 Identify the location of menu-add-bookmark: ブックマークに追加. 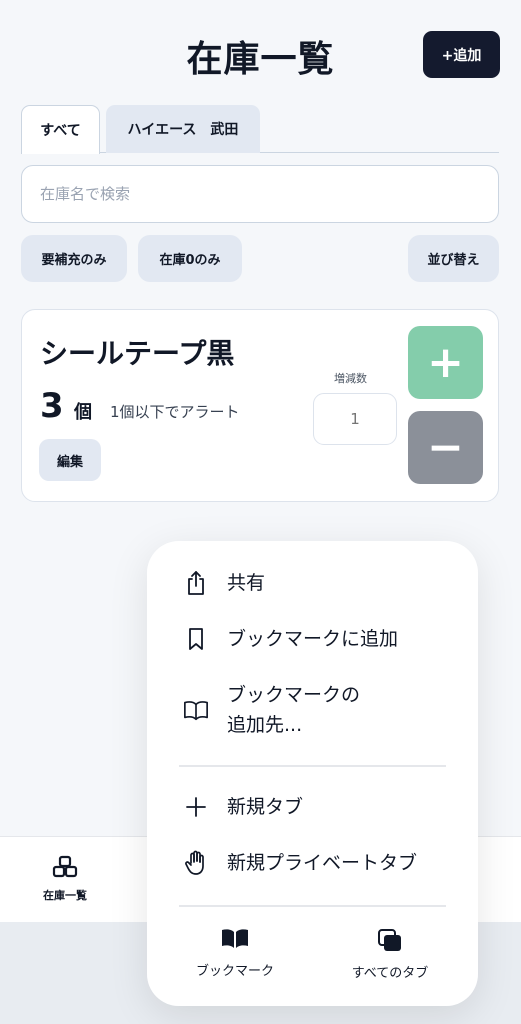
(312, 639).